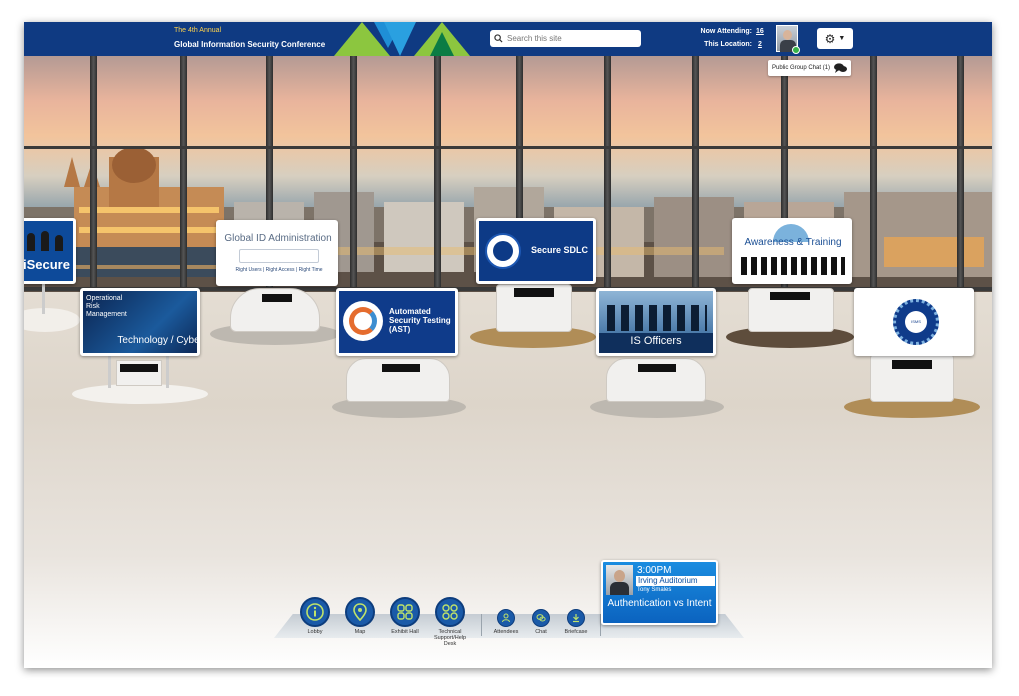  What do you see at coordinates (914, 353) in the screenshot?
I see `booth-isms: ISMS` at bounding box center [914, 353].